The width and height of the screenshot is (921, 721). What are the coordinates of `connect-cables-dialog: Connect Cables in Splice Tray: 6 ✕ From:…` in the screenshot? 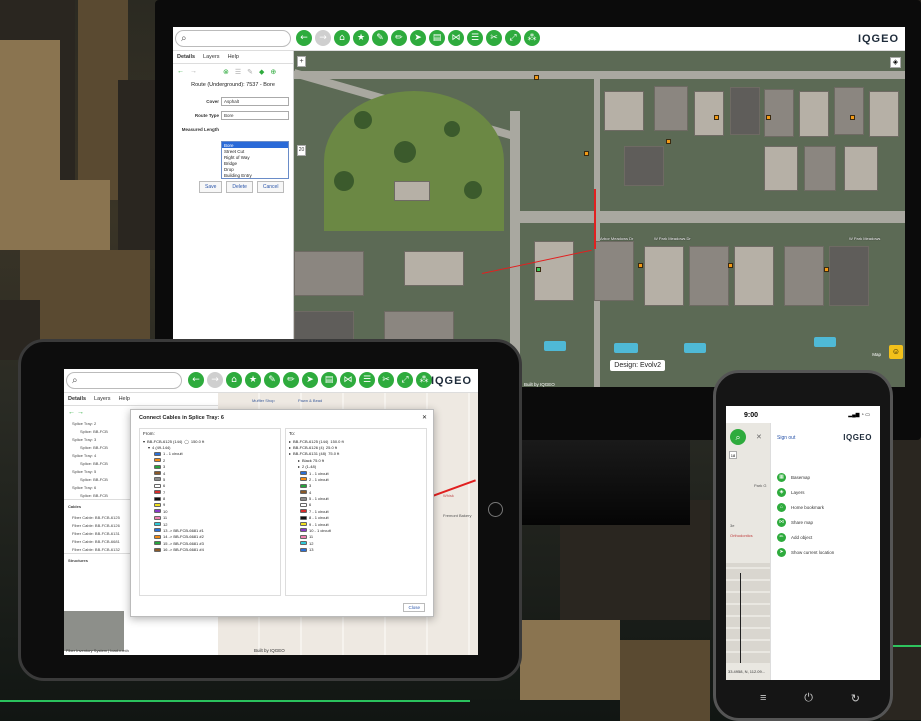 It's located at (282, 513).